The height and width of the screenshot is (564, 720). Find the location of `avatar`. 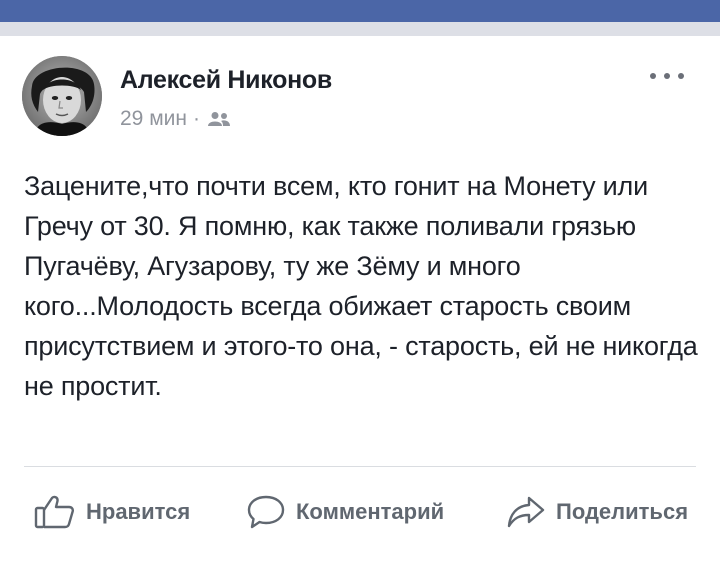

avatar is located at coordinates (62, 96).